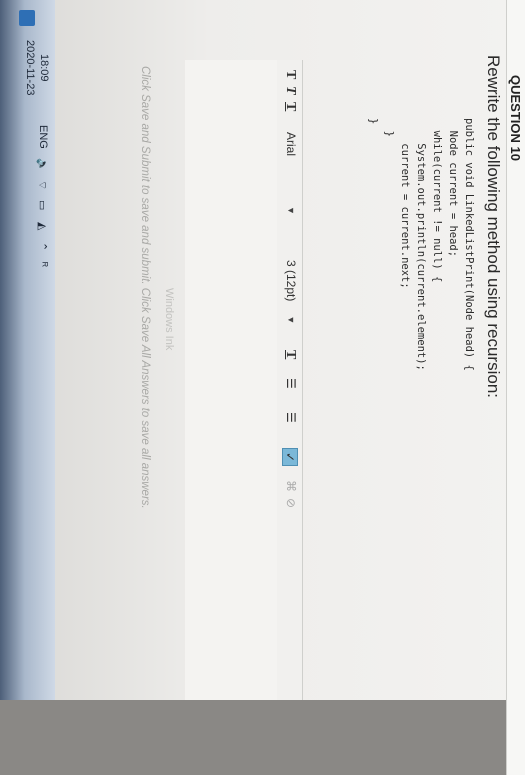  Describe the element at coordinates (291, 144) in the screenshot. I see `font-family-value: Arial` at that location.